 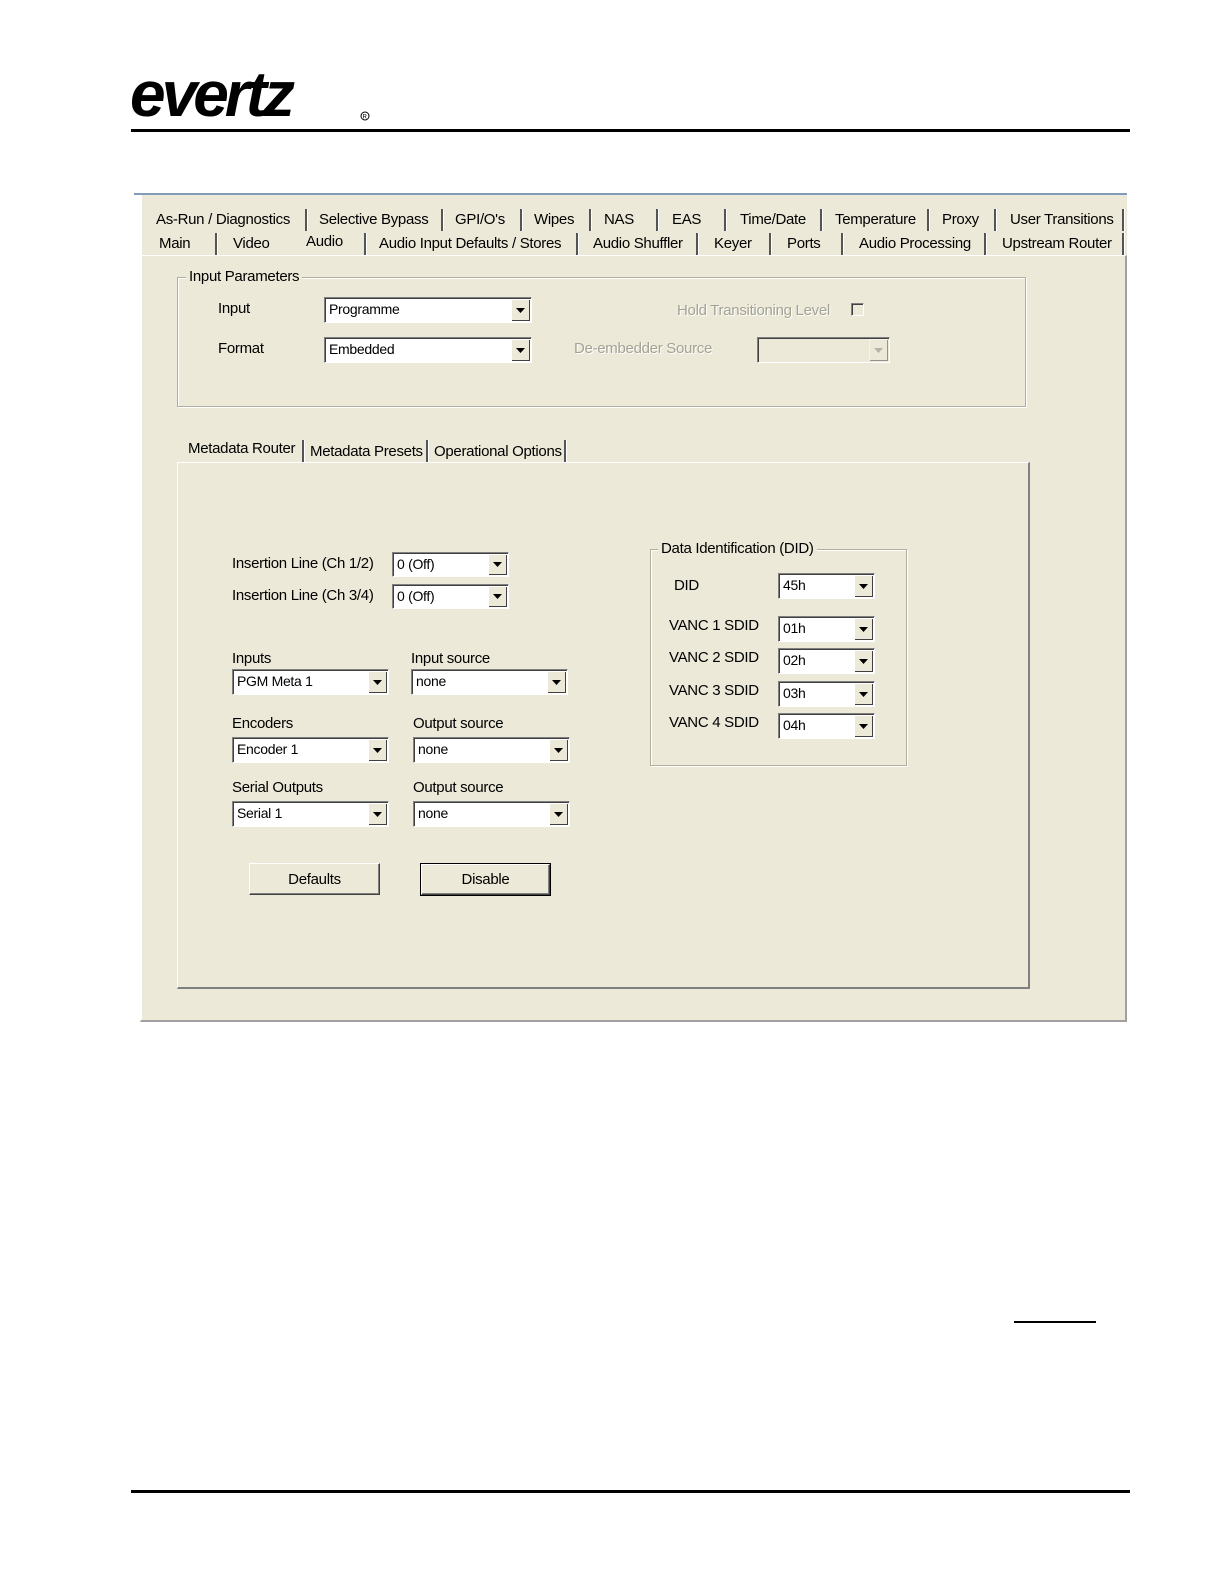 What do you see at coordinates (737, 549) in the screenshot?
I see `data-identification-title: Data Identification (DID)` at bounding box center [737, 549].